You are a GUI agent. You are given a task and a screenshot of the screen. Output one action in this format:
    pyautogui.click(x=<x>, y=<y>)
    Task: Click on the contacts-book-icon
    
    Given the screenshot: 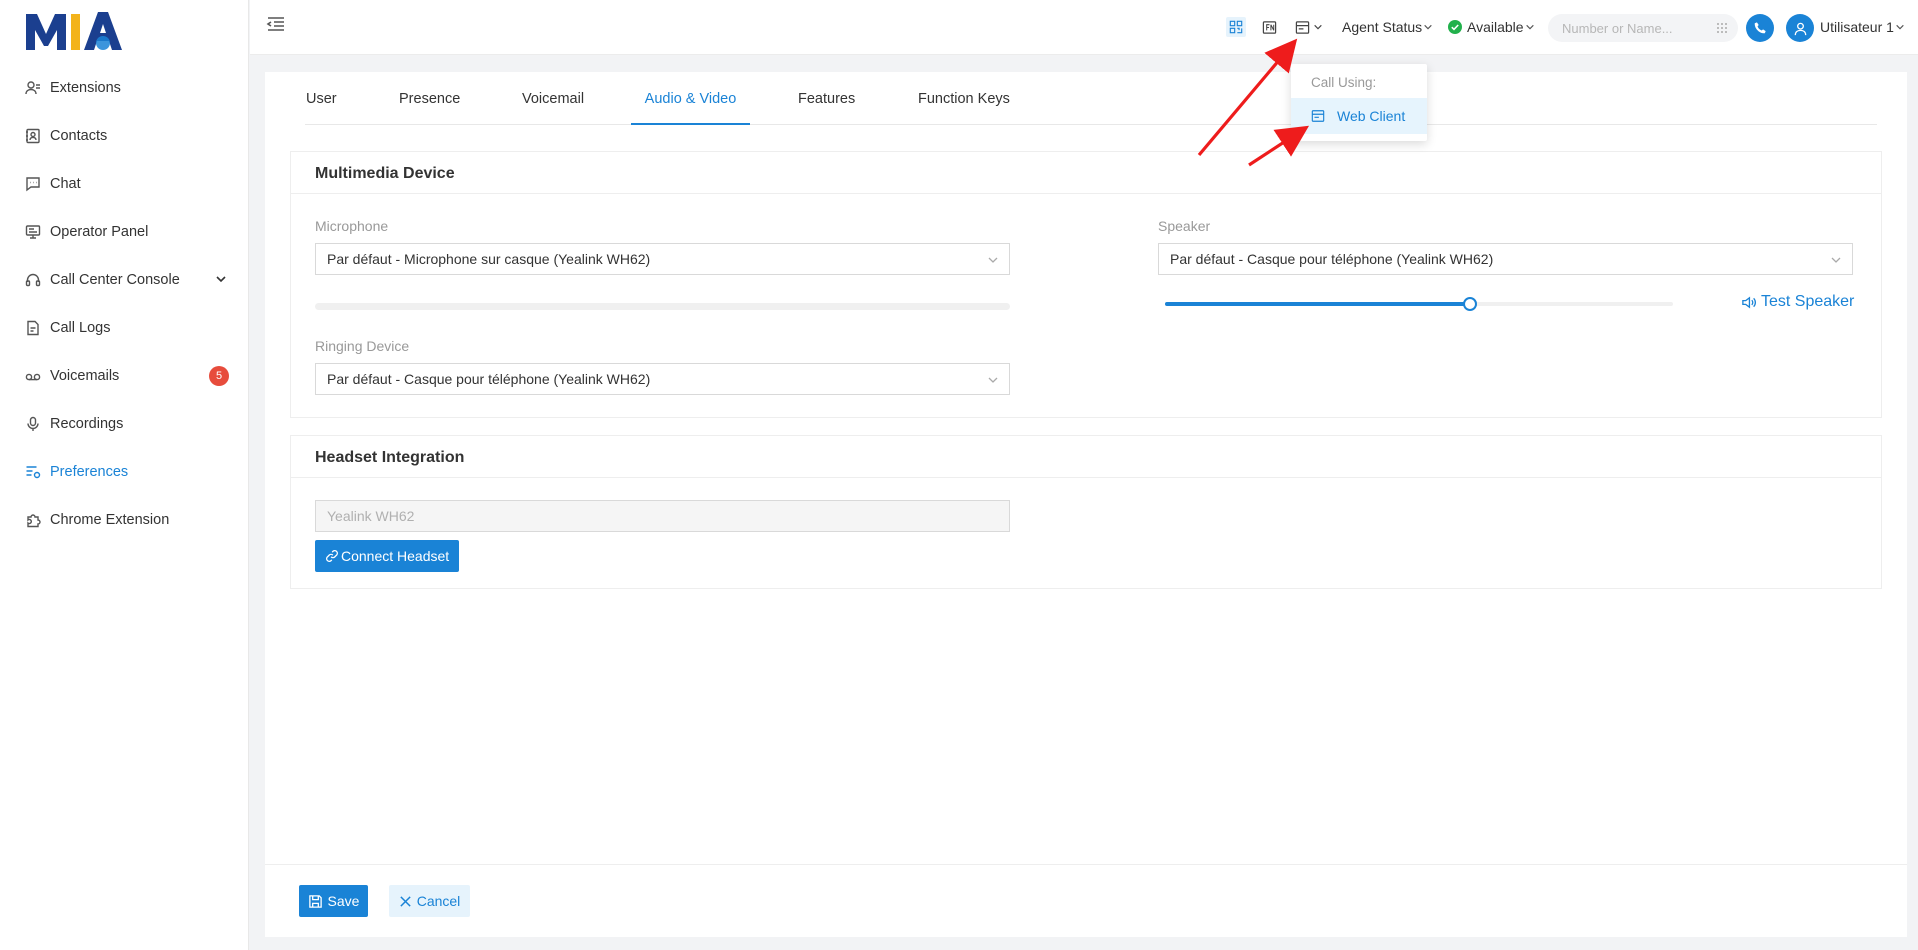 What is the action you would take?
    pyautogui.click(x=33, y=136)
    